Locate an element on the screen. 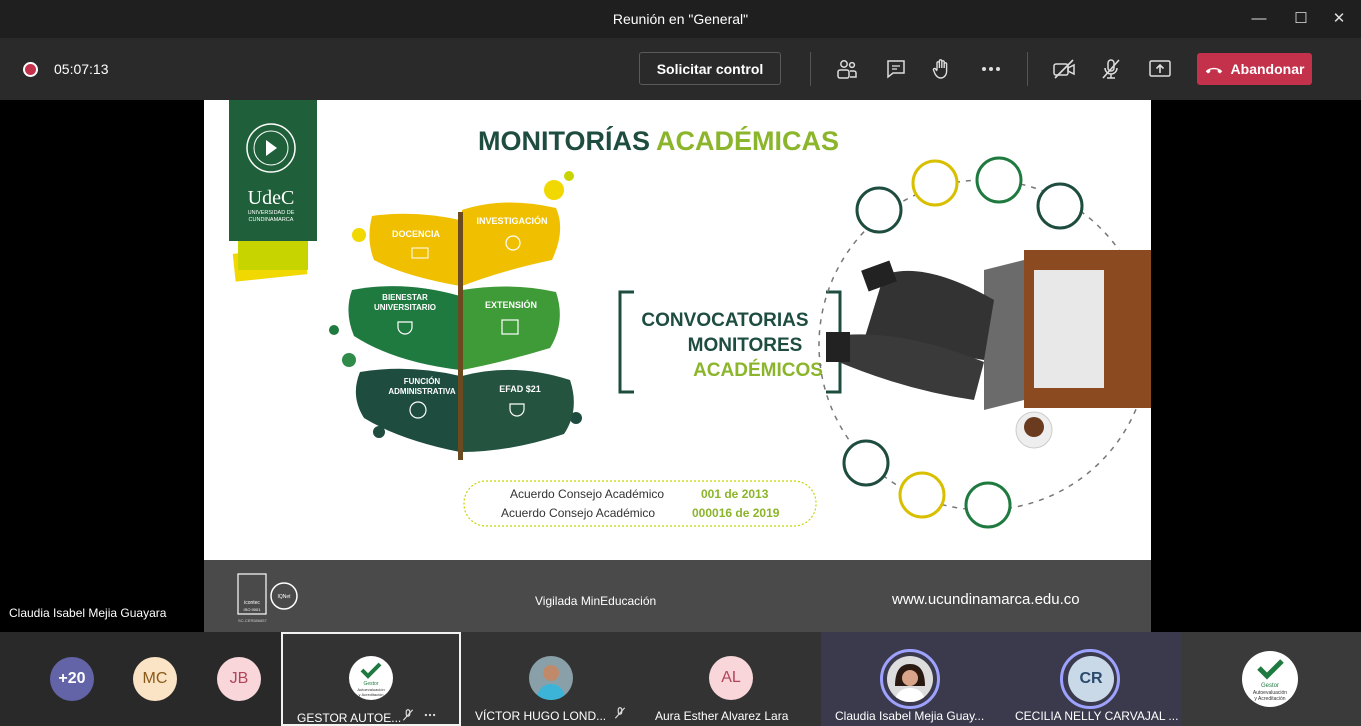 This screenshot has height=726, width=1361. agreement-number: 000016 de 2019 is located at coordinates (736, 513).